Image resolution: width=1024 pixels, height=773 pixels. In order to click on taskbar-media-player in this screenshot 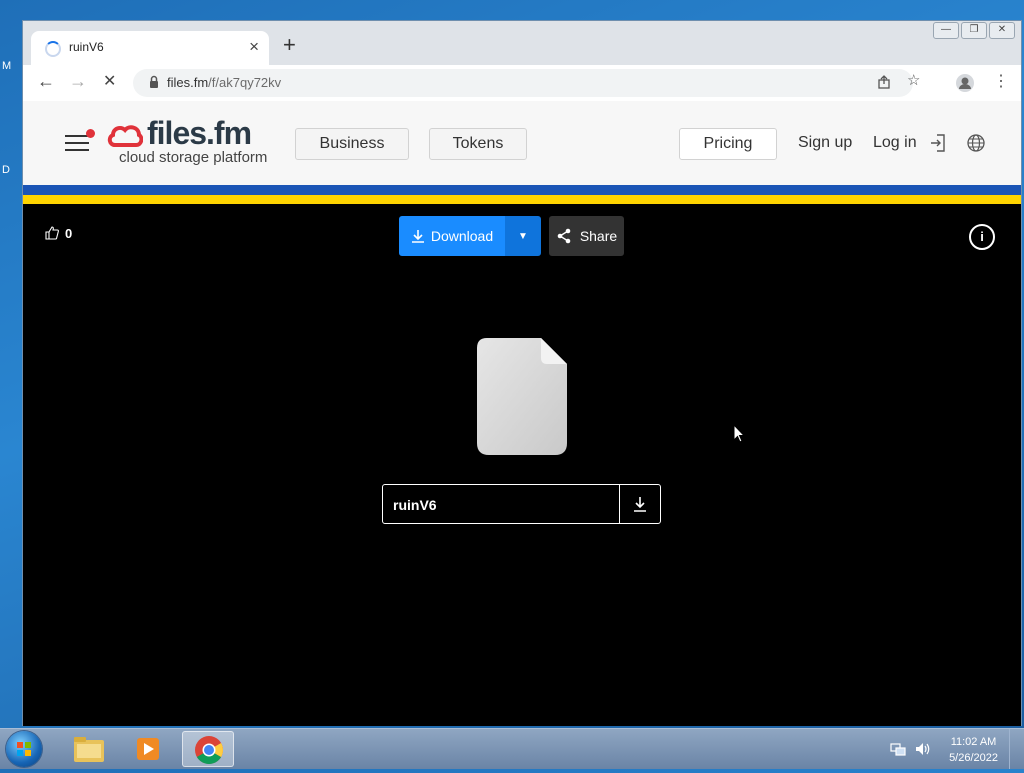, I will do `click(148, 749)`.